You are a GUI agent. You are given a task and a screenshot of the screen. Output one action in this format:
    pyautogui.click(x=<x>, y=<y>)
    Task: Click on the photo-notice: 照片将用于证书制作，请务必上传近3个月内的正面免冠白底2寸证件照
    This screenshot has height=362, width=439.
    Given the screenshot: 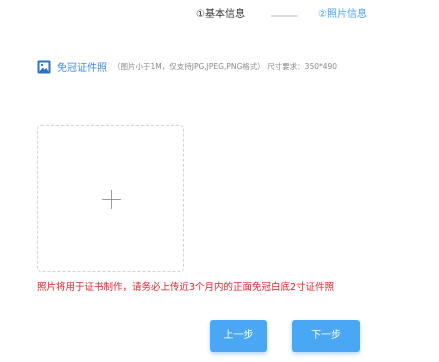 What is the action you would take?
    pyautogui.click(x=186, y=287)
    